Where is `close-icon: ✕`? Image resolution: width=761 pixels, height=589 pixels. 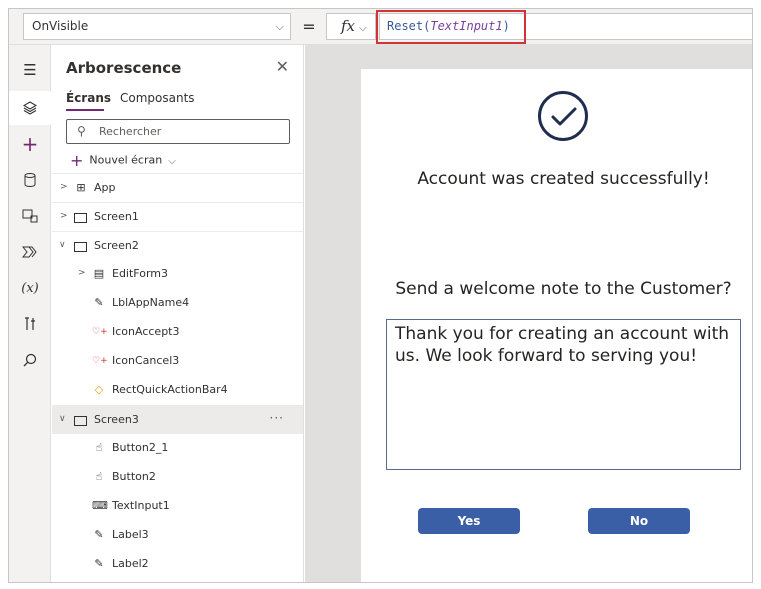 close-icon: ✕ is located at coordinates (282, 66).